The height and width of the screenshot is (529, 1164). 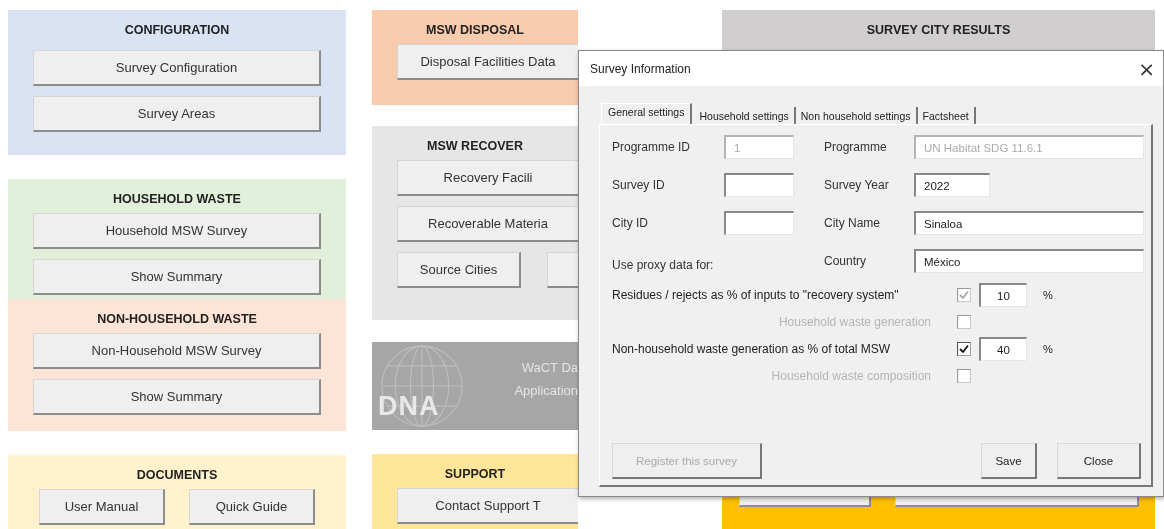 What do you see at coordinates (177, 30) in the screenshot?
I see `section-title: CONFIGURATION` at bounding box center [177, 30].